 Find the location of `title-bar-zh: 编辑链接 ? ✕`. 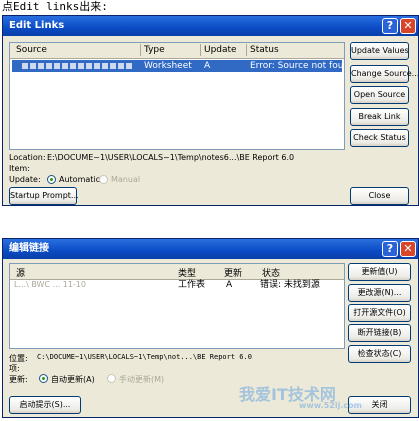

title-bar-zh: 编辑链接 ? ✕ is located at coordinates (210, 249).